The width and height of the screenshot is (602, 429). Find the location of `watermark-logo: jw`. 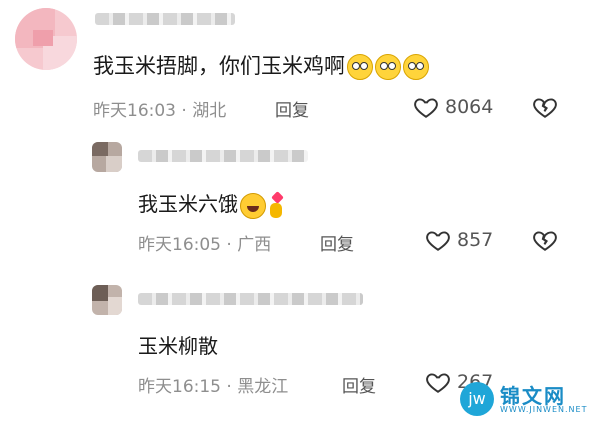

watermark-logo: jw is located at coordinates (477, 399).